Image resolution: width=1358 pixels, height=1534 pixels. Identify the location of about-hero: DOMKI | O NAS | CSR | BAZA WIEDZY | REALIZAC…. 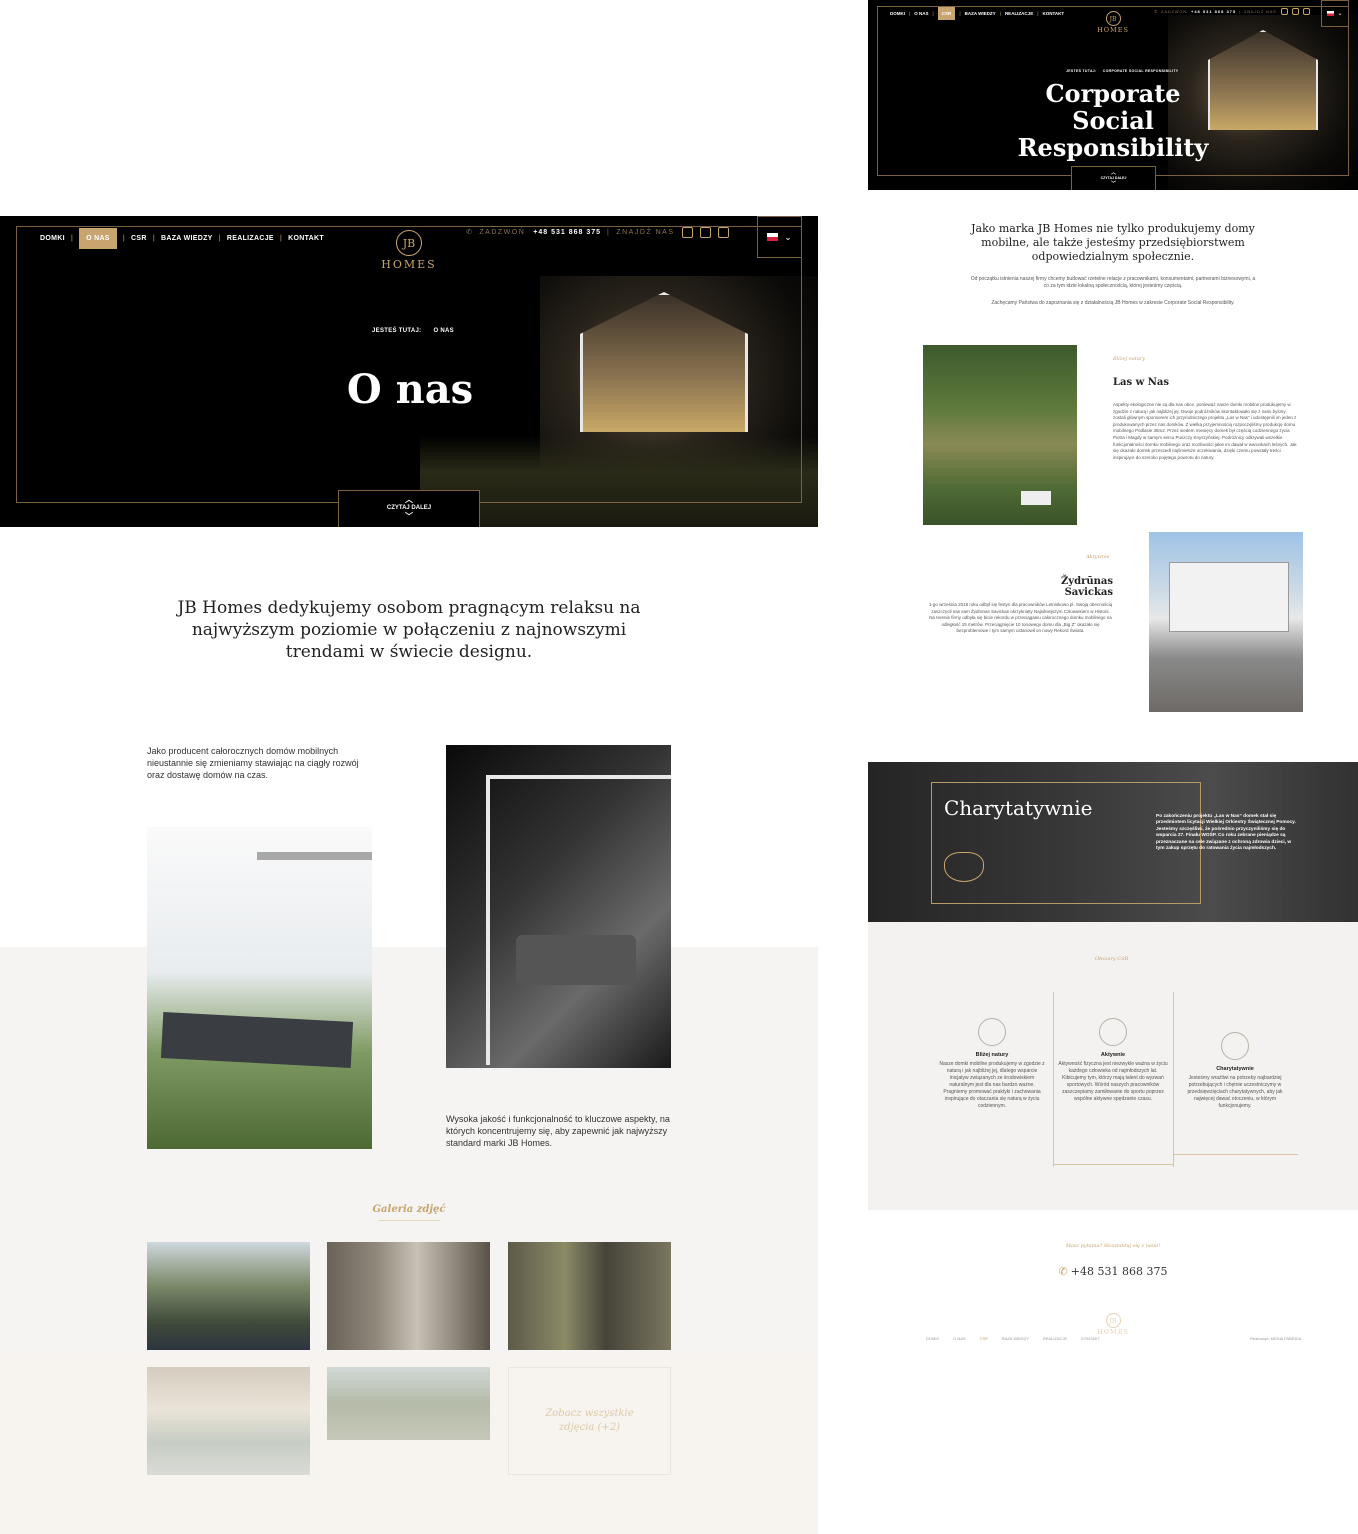
(409, 371).